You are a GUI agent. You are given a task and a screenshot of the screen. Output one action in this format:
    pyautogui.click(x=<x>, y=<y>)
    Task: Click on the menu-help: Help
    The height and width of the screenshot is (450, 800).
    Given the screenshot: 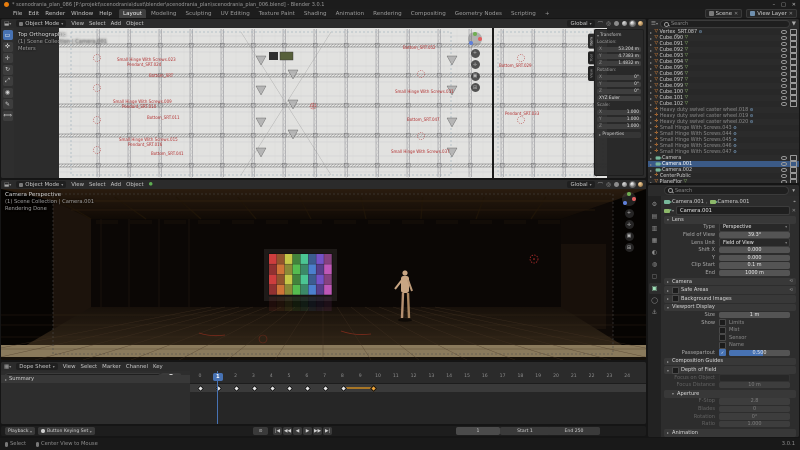 What is the action you would take?
    pyautogui.click(x=105, y=14)
    